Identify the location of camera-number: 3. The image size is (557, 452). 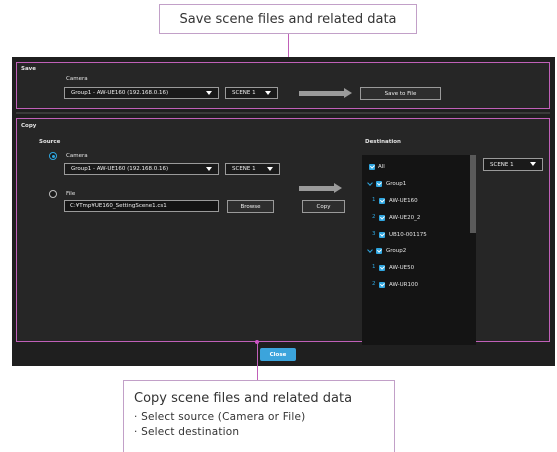
(374, 234).